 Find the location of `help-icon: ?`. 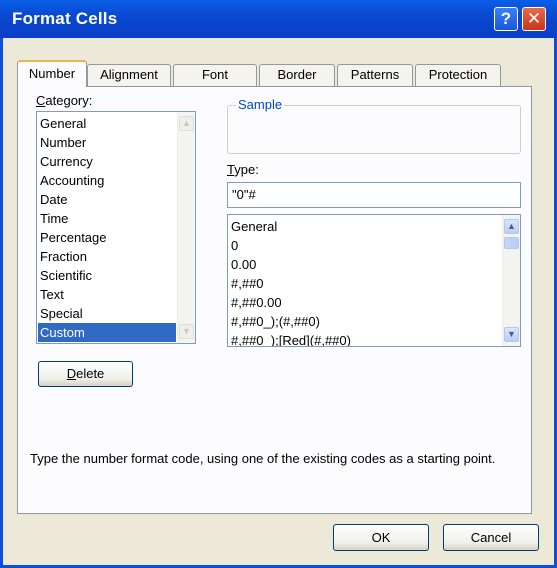

help-icon: ? is located at coordinates (506, 19).